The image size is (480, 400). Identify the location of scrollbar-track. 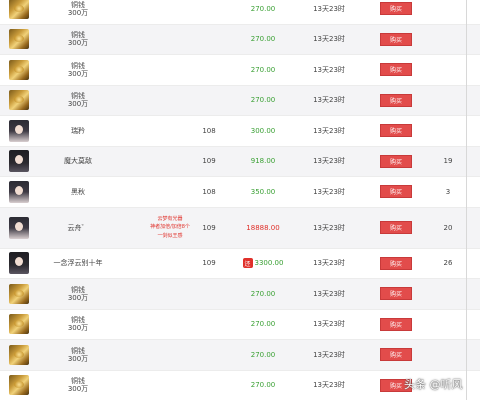
(466, 200).